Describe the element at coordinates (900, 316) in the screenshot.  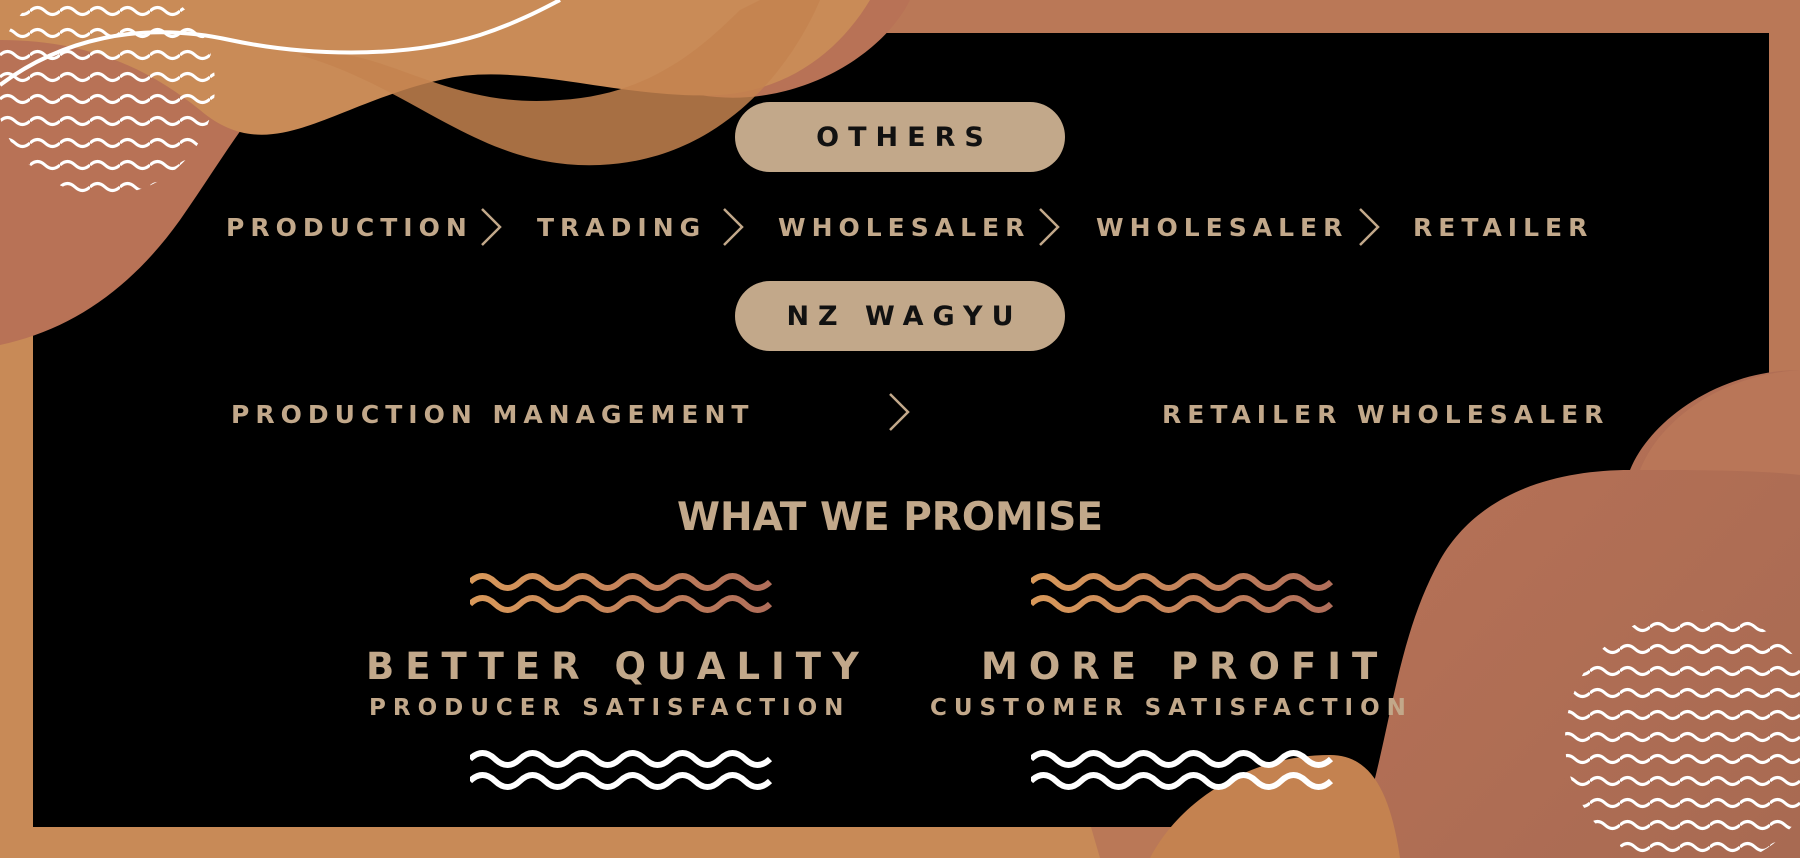
I see `nz-wagyu-pill: NZ WAGYU` at that location.